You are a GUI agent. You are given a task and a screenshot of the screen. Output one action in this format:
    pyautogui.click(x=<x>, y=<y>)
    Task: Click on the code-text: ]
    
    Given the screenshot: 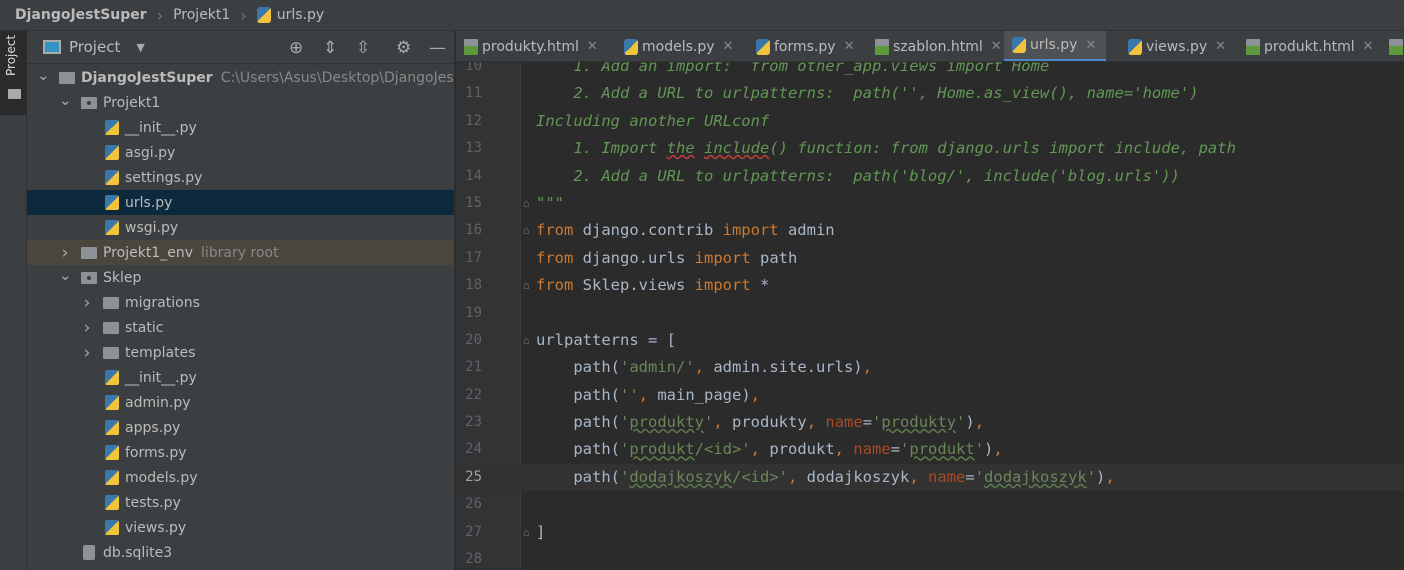 What is the action you would take?
    pyautogui.click(x=540, y=532)
    